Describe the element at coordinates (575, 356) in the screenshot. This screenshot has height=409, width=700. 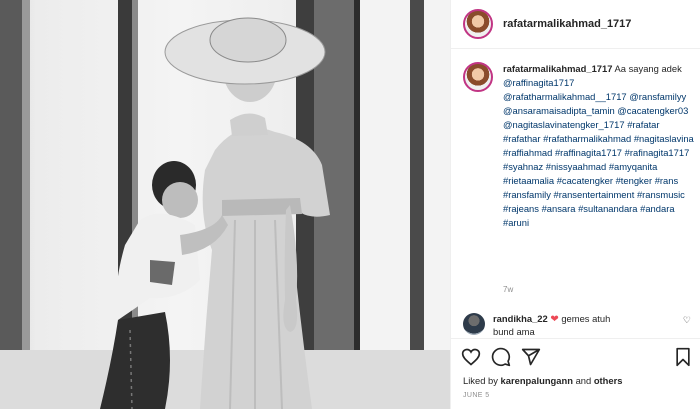
I see `action-bar` at that location.